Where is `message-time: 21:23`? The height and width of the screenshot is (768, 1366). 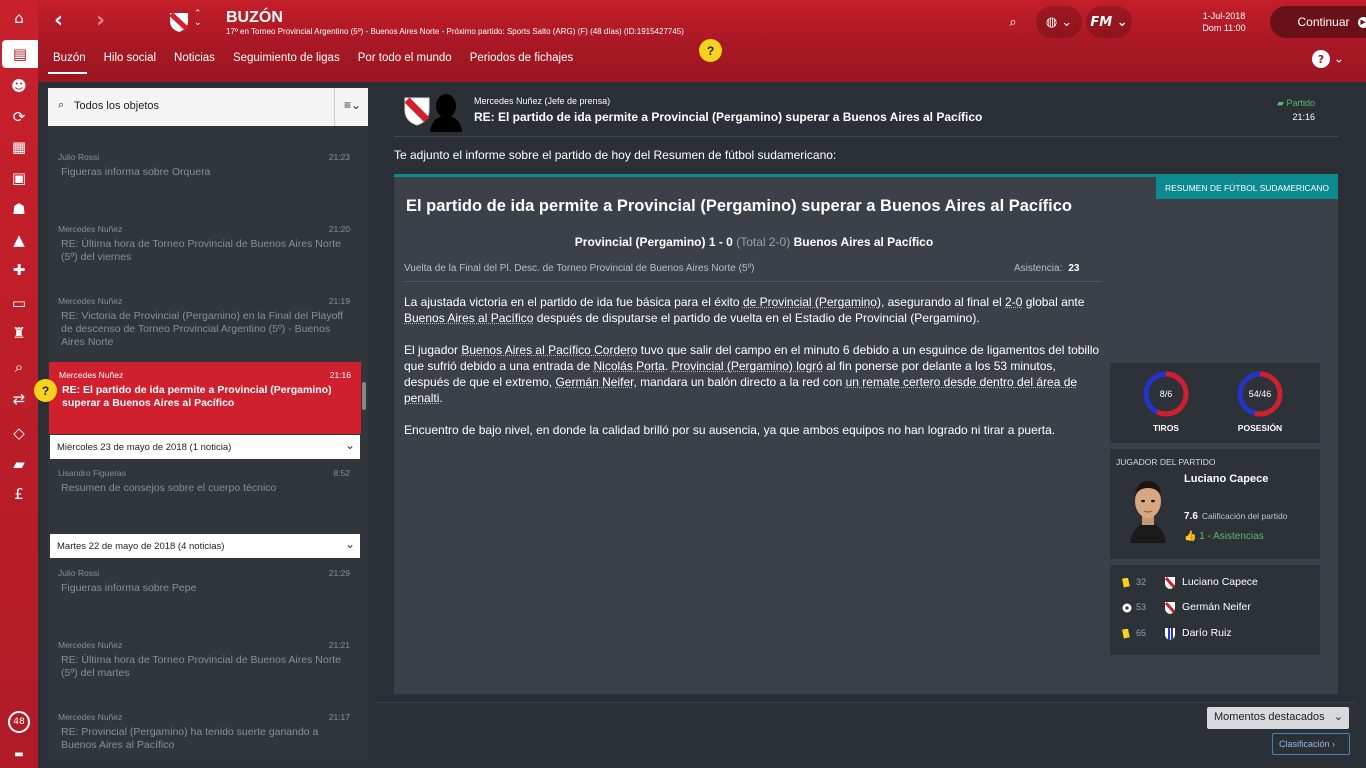 message-time: 21:23 is located at coordinates (339, 157).